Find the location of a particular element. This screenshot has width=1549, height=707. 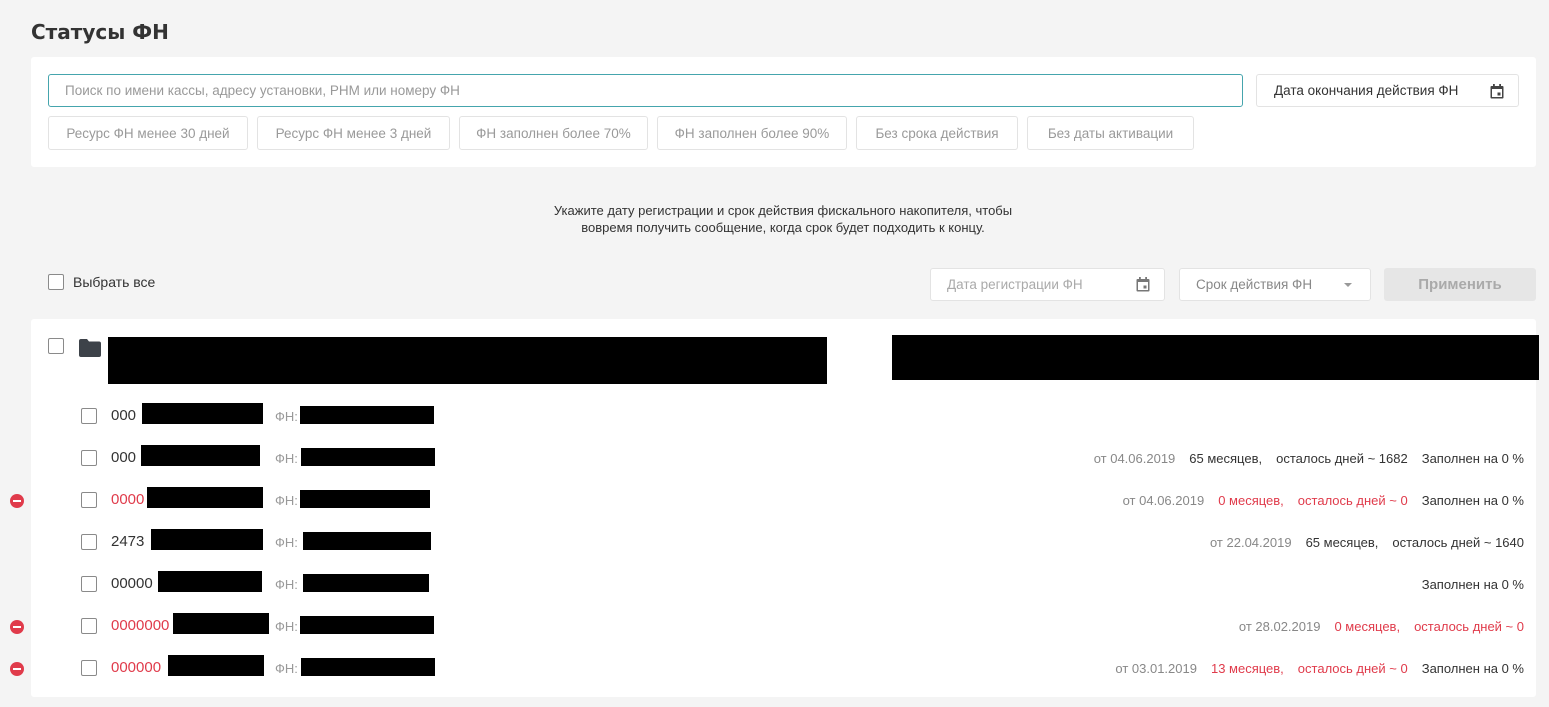

group-row is located at coordinates (785, 359).